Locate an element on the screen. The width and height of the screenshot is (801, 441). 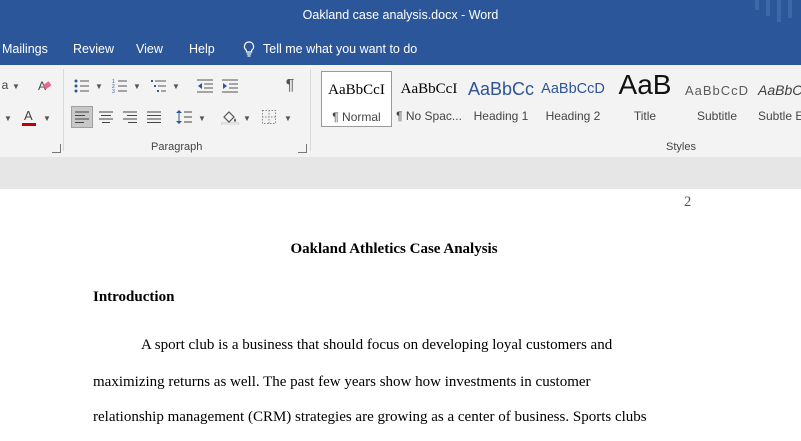
style-name: Subtitle is located at coordinates (717, 116).